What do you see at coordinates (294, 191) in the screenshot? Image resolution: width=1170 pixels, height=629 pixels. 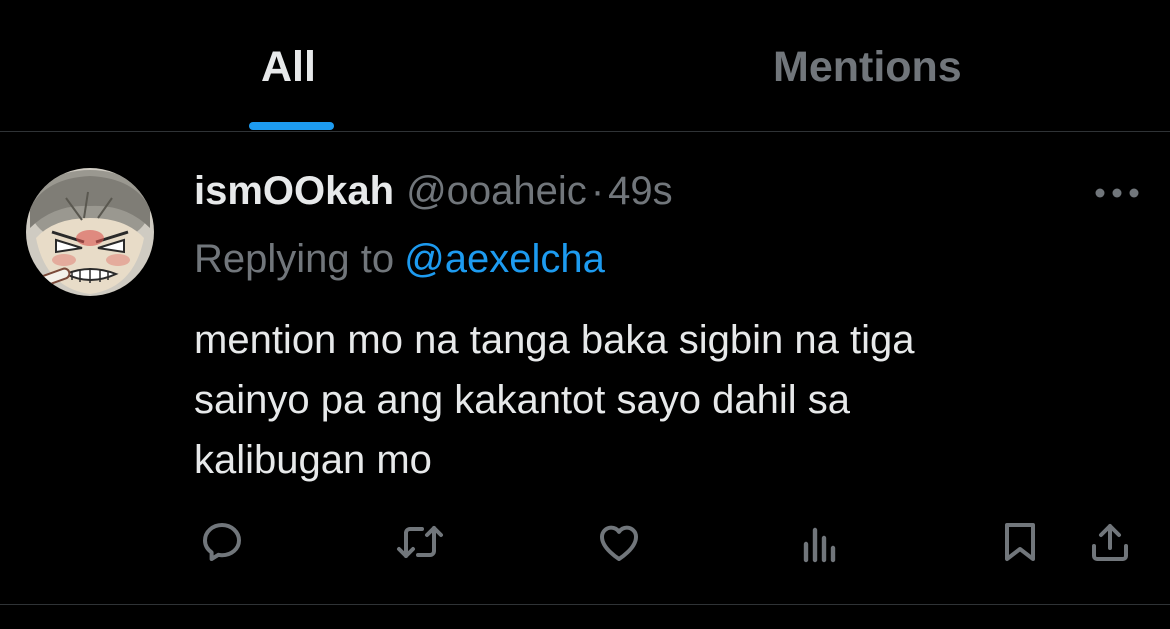 I see `display-name: ismOOkah` at bounding box center [294, 191].